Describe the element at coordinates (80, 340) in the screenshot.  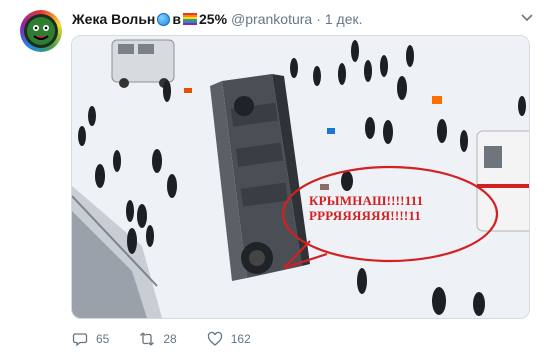
I see `reply-icon` at that location.